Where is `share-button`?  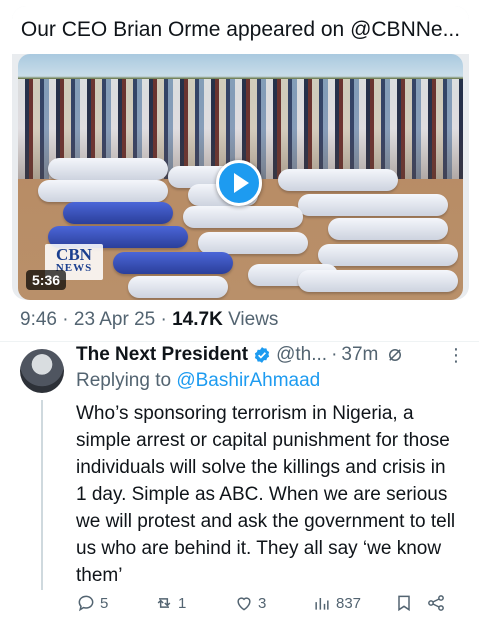 share-button is located at coordinates (439, 603).